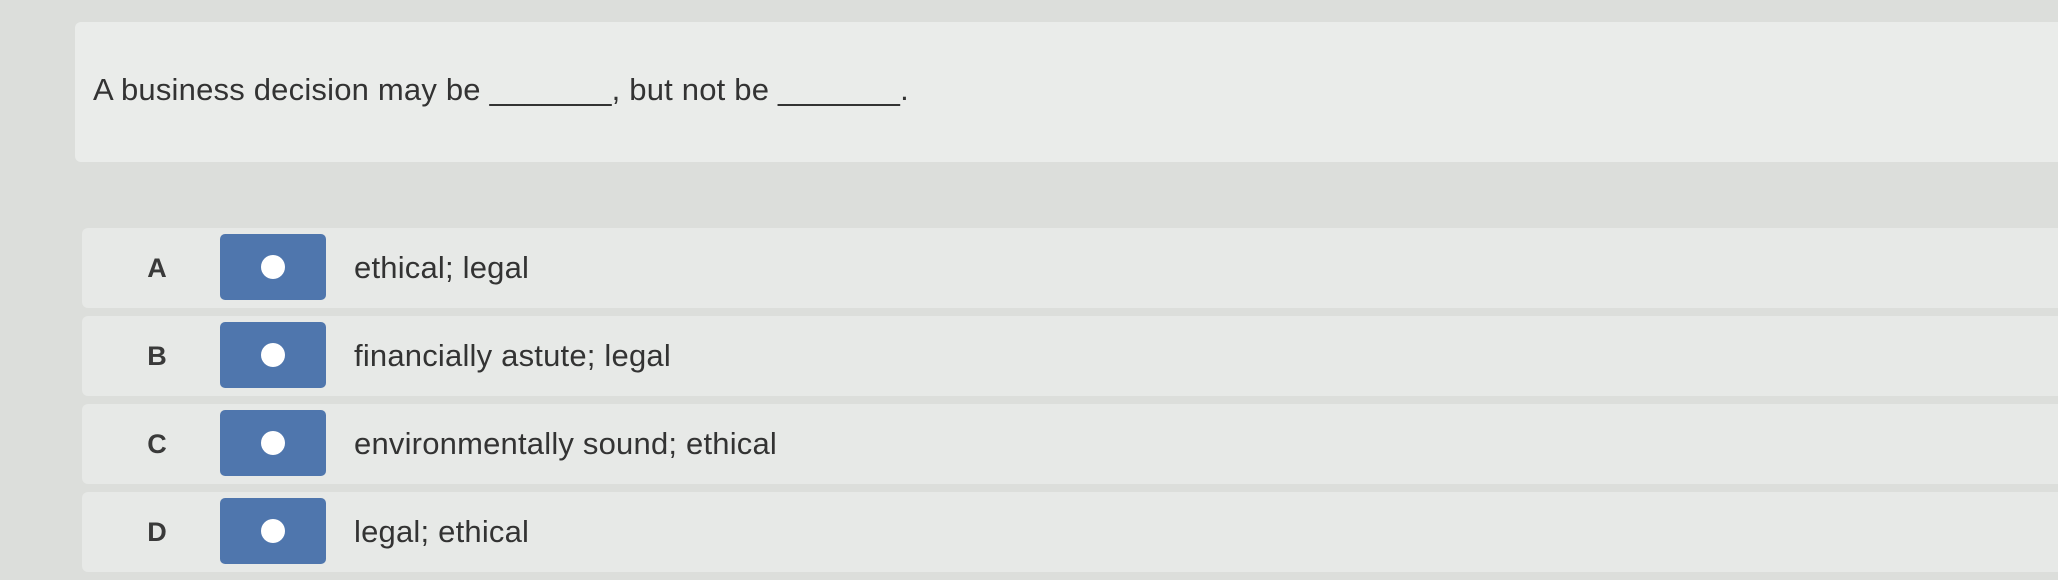 The image size is (2058, 580). I want to click on option-text: financially astute; legal, so click(512, 355).